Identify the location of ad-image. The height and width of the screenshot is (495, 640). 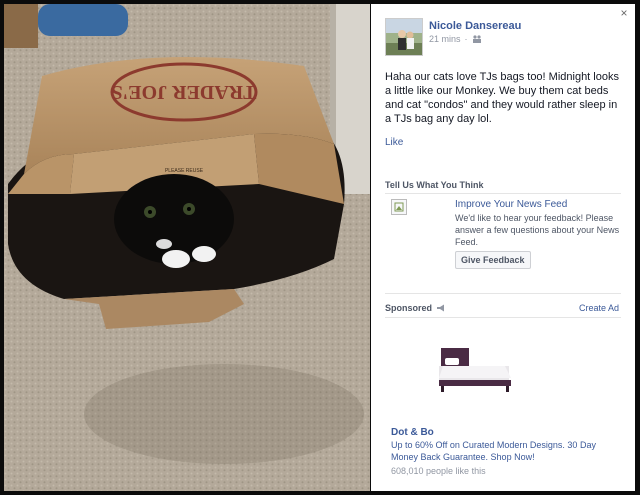
(475, 372).